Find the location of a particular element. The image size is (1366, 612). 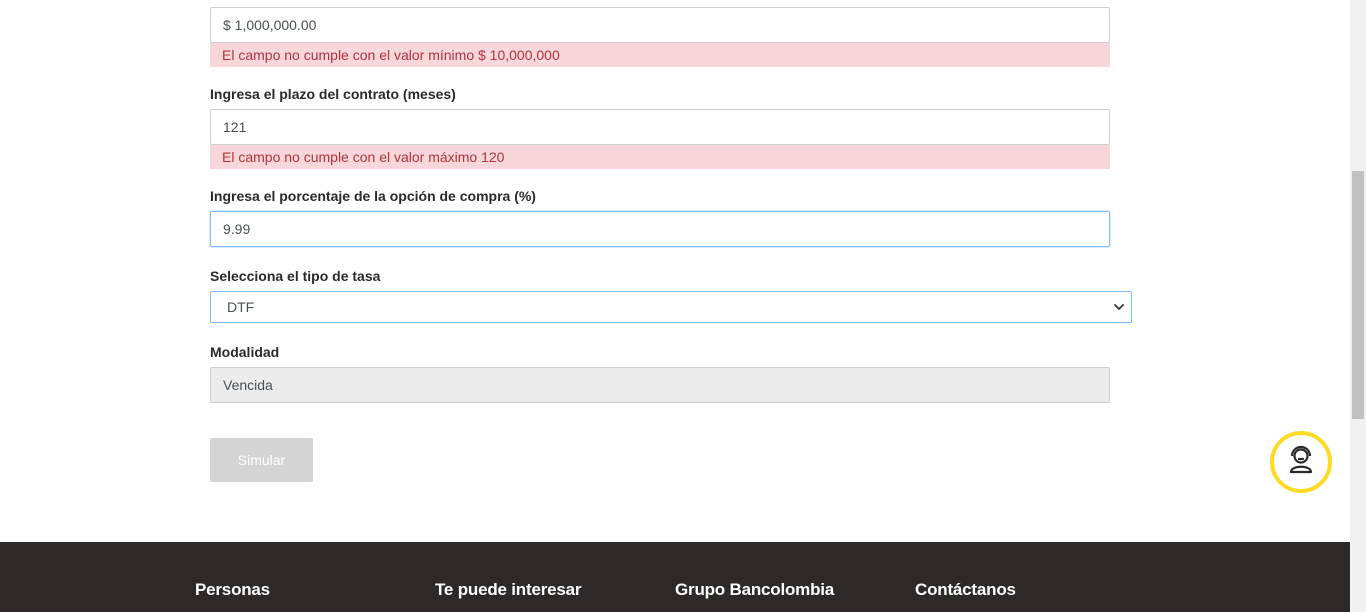

page-scrollbar is located at coordinates (1358, 306).